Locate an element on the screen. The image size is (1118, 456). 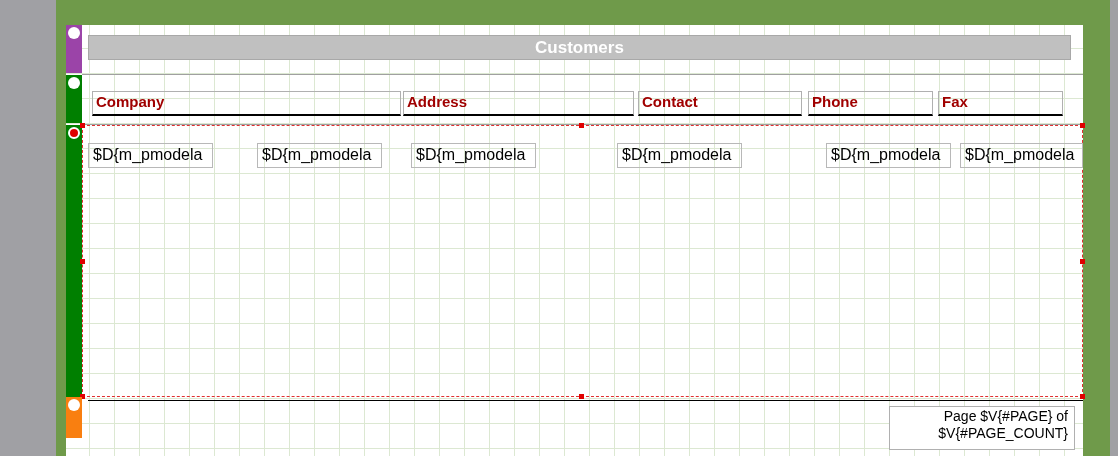
column-header: Phone is located at coordinates (870, 103).